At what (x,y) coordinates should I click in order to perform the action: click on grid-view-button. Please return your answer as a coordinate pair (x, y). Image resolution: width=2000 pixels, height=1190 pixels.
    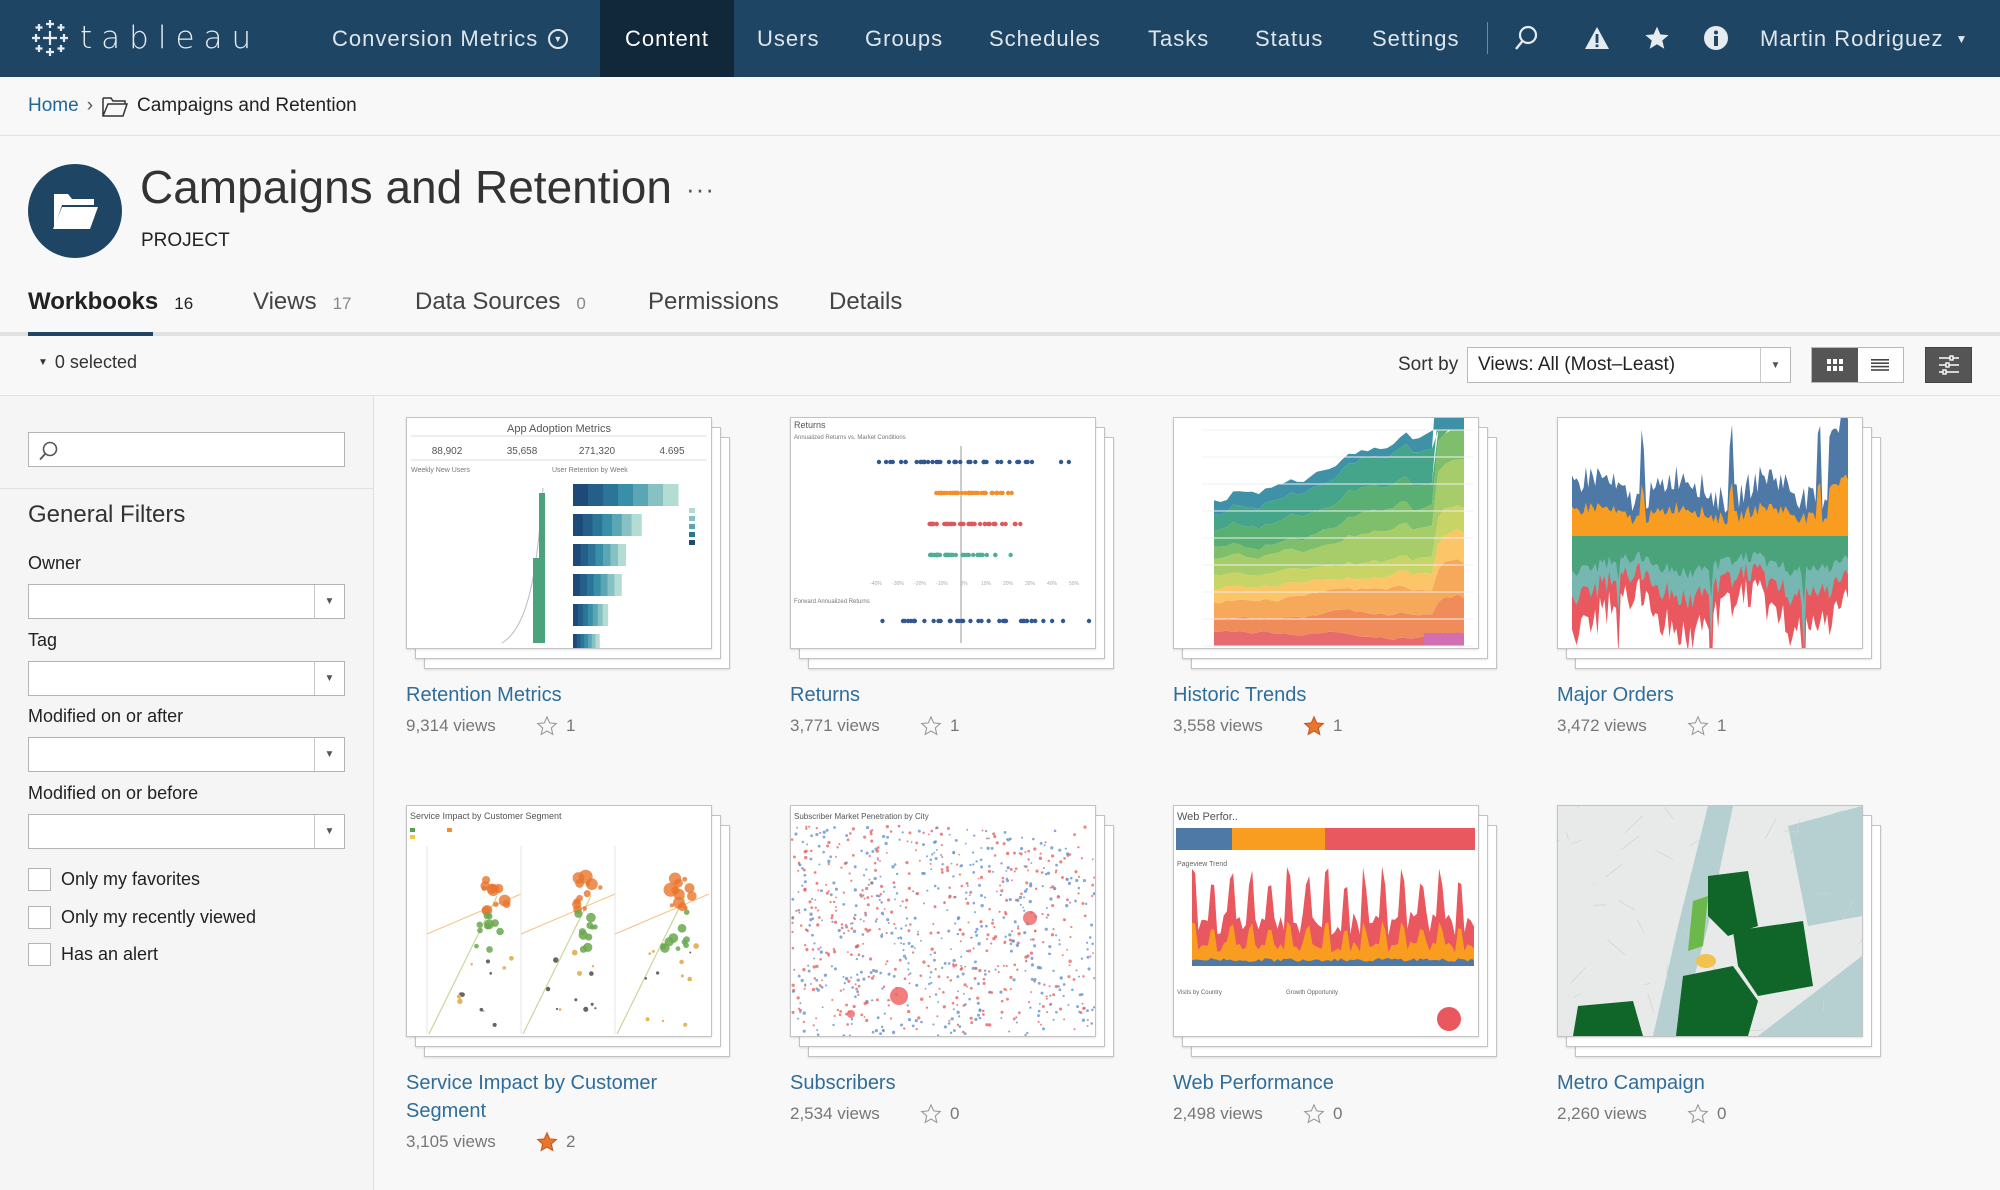
    Looking at the image, I should click on (1835, 365).